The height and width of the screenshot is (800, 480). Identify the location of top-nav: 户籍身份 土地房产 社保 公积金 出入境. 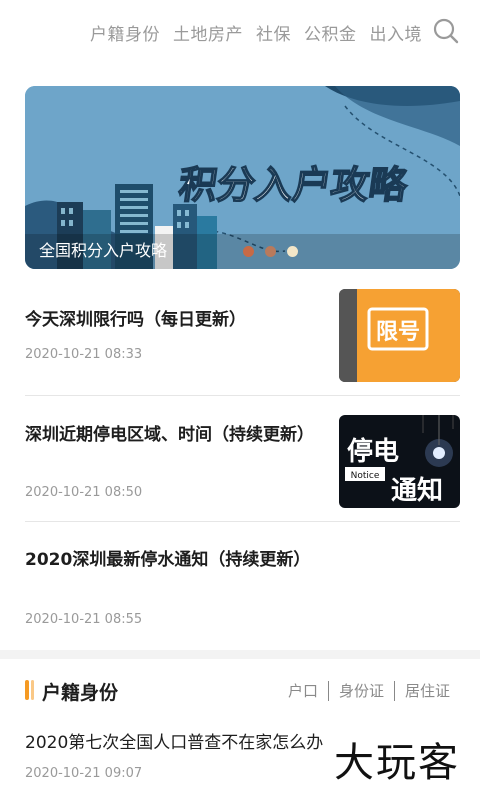
(240, 31).